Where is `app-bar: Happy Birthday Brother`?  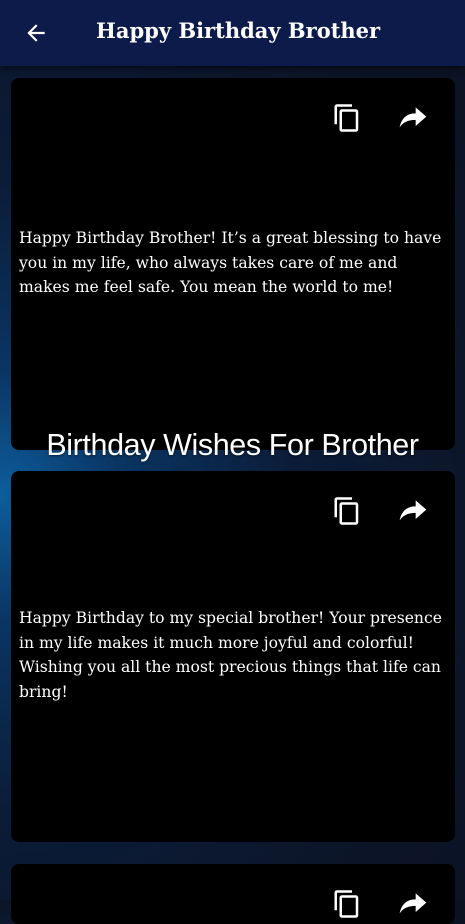
app-bar: Happy Birthday Brother is located at coordinates (232, 33).